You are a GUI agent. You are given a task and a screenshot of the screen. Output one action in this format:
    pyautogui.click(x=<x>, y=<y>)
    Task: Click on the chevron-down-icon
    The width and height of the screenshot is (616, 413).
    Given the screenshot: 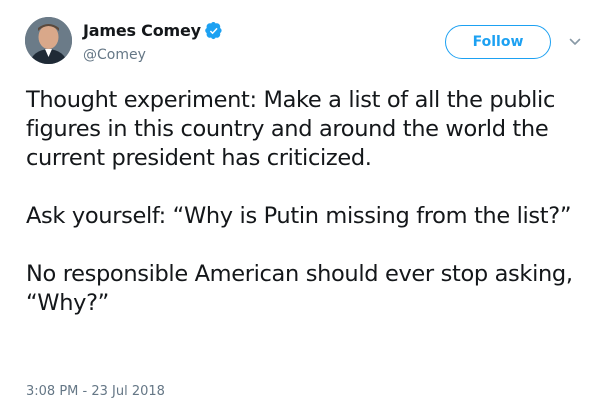 What is the action you would take?
    pyautogui.click(x=575, y=42)
    